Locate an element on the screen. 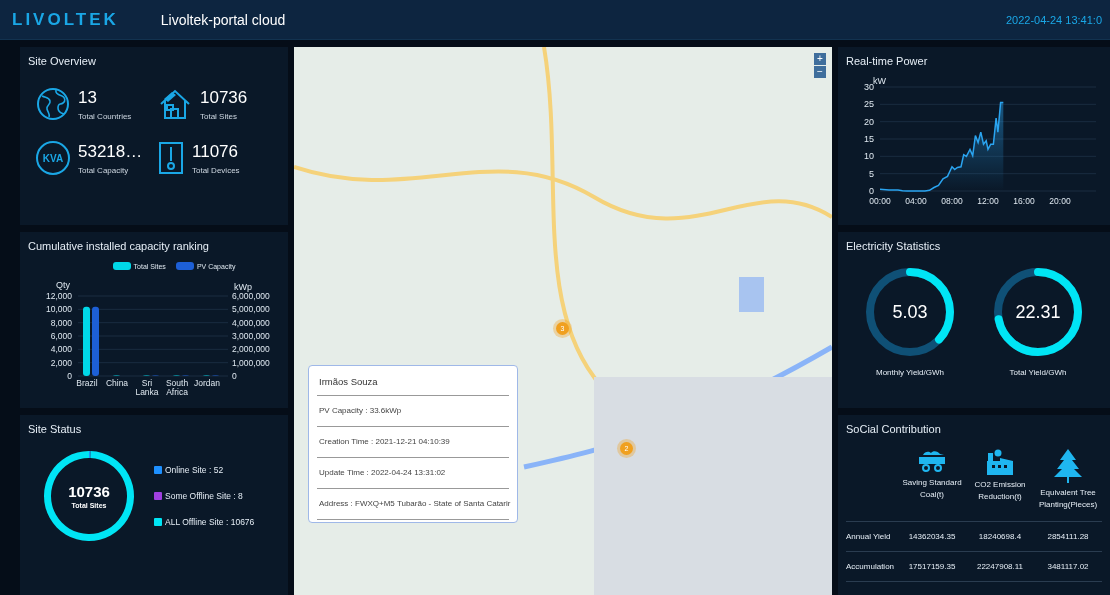  tick-label: 8,000 is located at coordinates (61, 322).